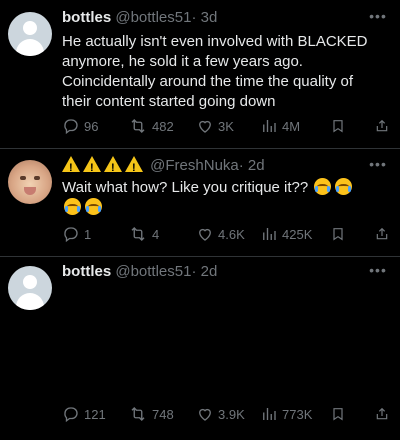 This screenshot has width=400, height=440. I want to click on tweet-text-content: Wait what how? Like you critique it??, so click(185, 187).